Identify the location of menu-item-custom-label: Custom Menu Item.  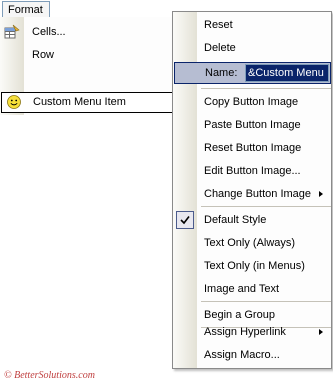
(79, 102).